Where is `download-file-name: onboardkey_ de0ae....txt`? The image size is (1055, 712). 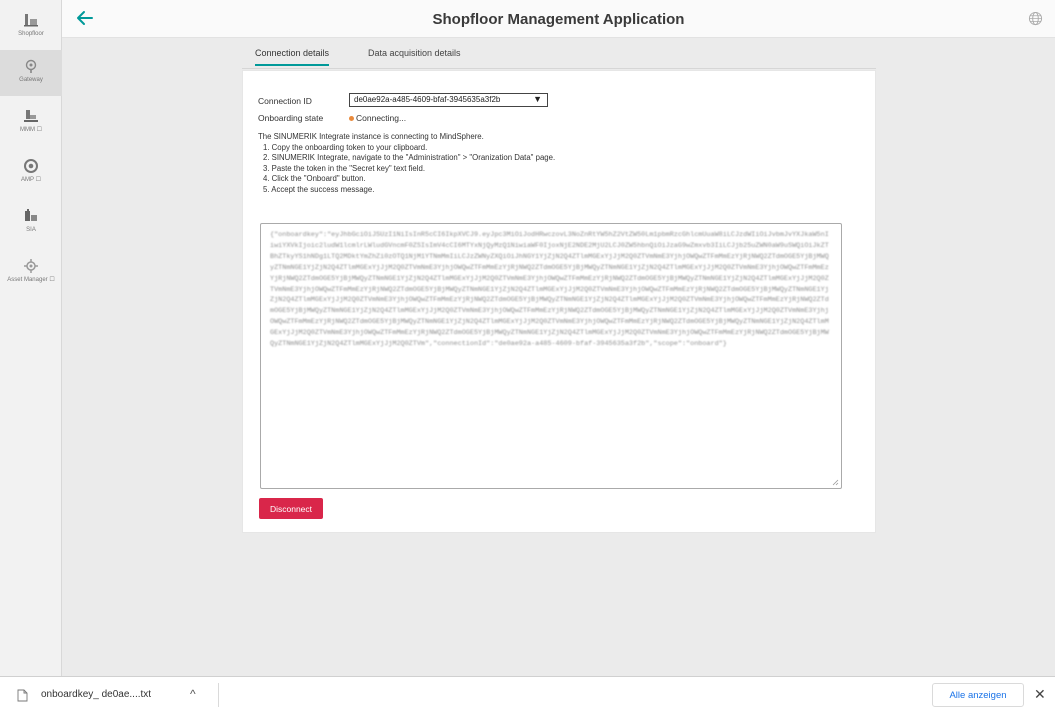 download-file-name: onboardkey_ de0ae....txt is located at coordinates (96, 694).